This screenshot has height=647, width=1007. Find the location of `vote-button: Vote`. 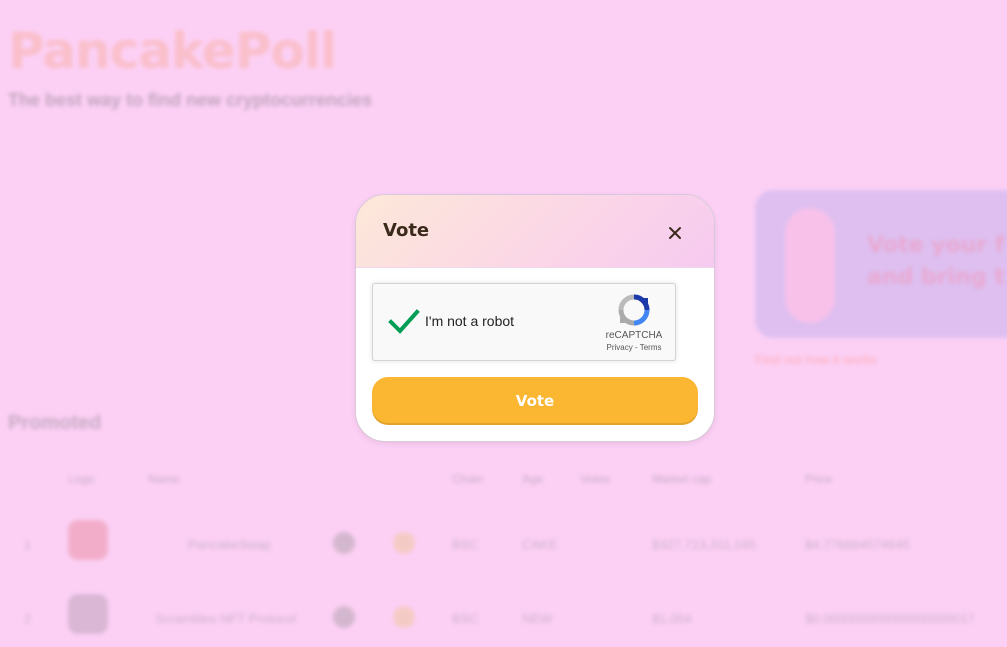

vote-button: Vote is located at coordinates (535, 401).